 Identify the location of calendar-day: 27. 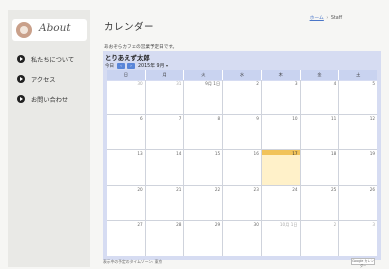
(126, 238).